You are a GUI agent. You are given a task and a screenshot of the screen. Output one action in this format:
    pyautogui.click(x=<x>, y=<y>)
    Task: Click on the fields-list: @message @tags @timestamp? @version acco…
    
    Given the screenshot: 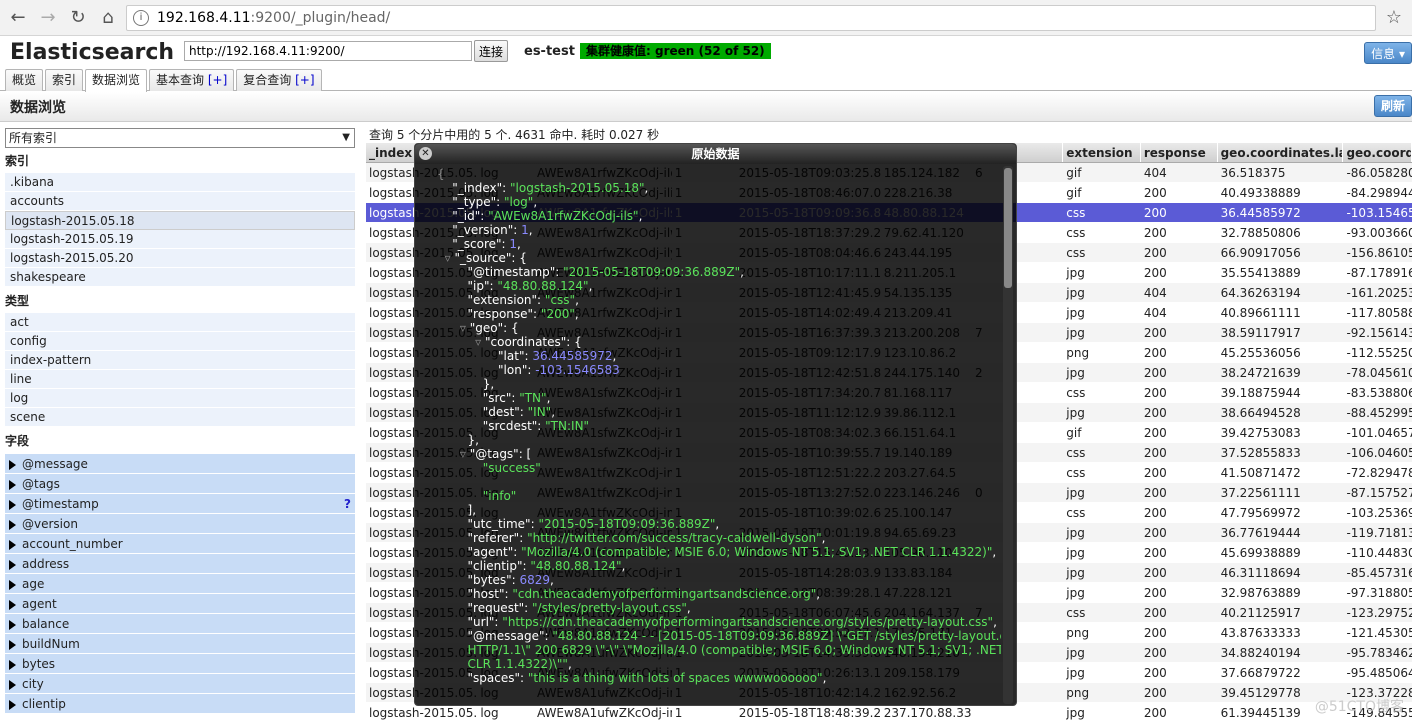 What is the action you would take?
    pyautogui.click(x=180, y=584)
    